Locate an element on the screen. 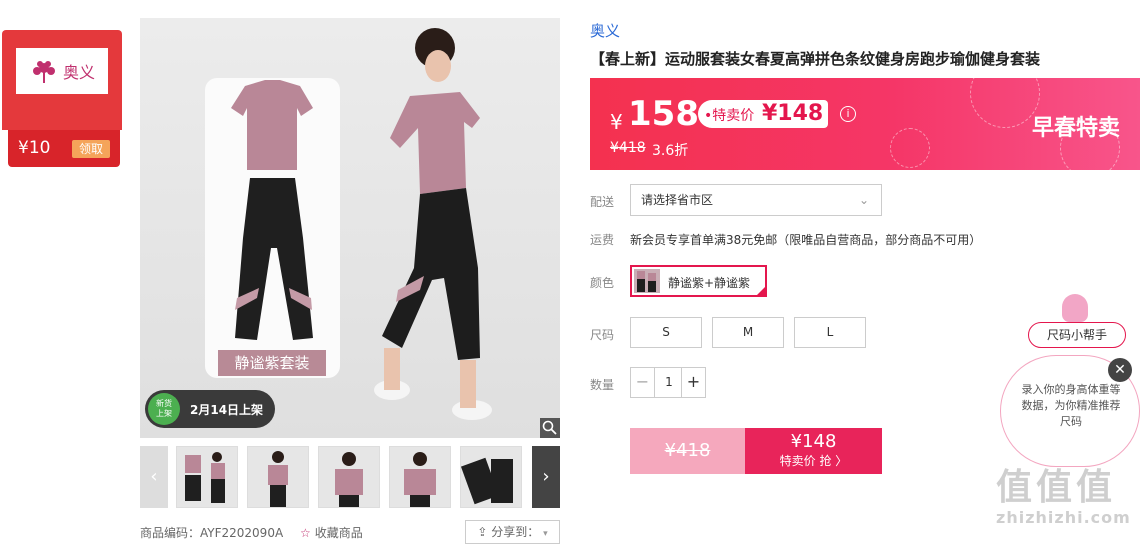 Image resolution: width=1144 pixels, height=551 pixels. region-value: 请选择省市区 is located at coordinates (677, 200).